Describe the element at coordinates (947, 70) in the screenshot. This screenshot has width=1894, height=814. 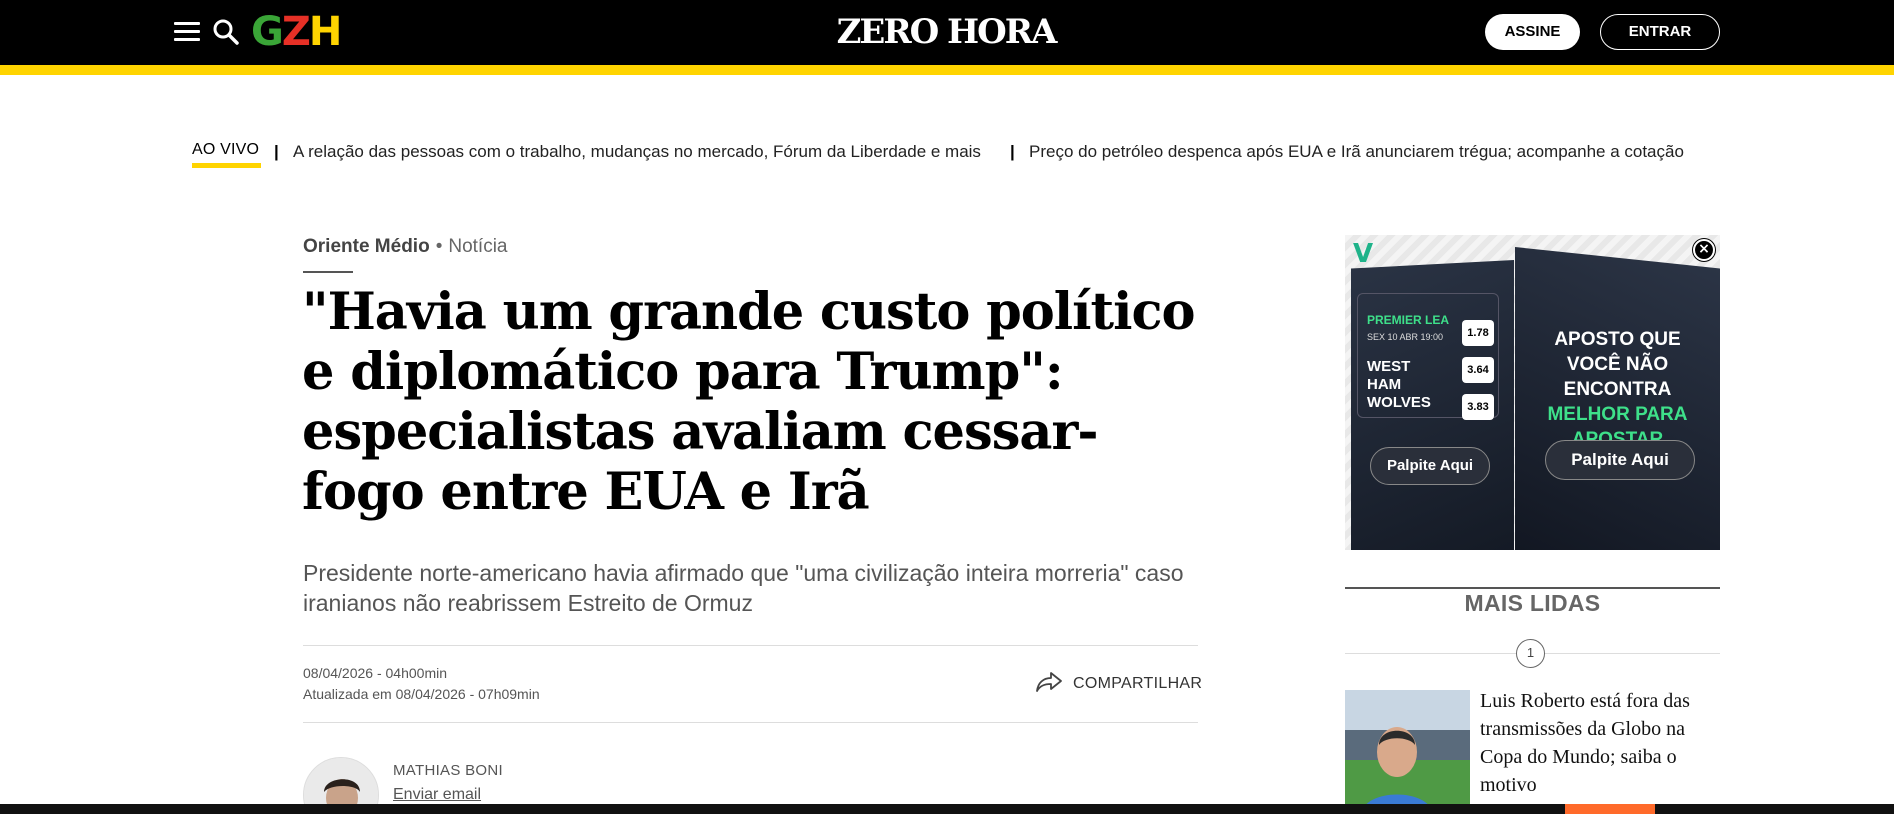
I see `header-accent-stripe` at that location.